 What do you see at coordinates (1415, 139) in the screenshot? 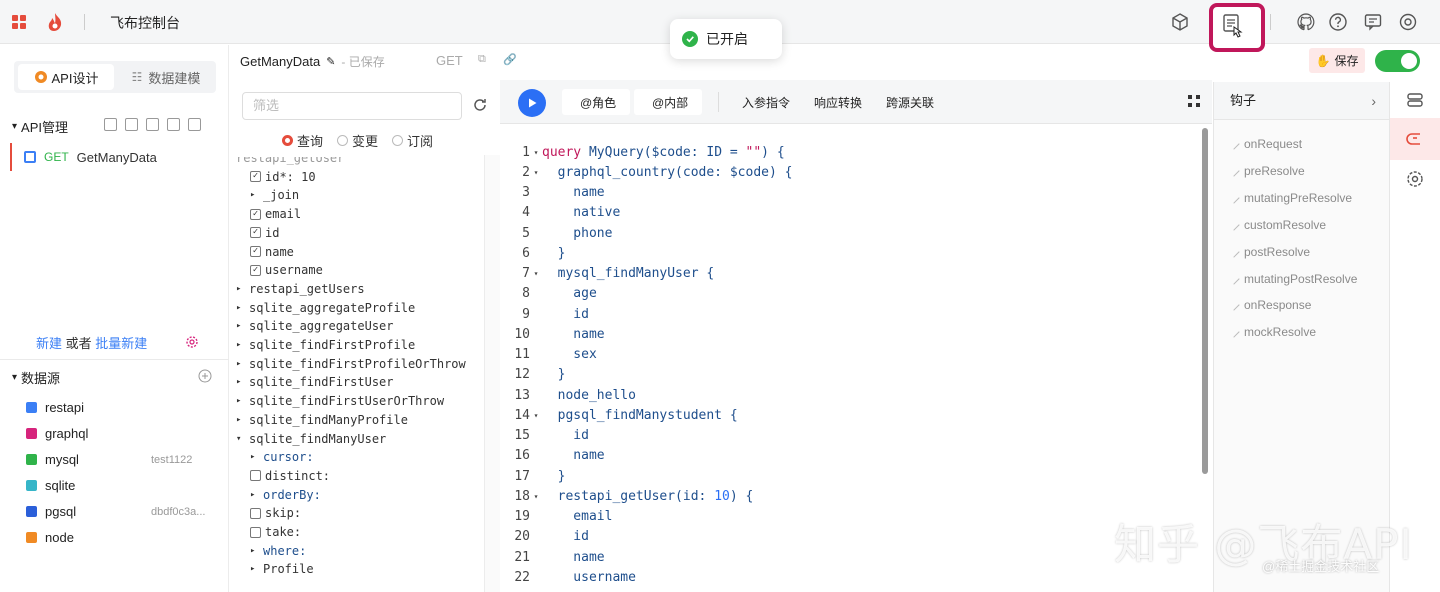
I see `hook-icon` at bounding box center [1415, 139].